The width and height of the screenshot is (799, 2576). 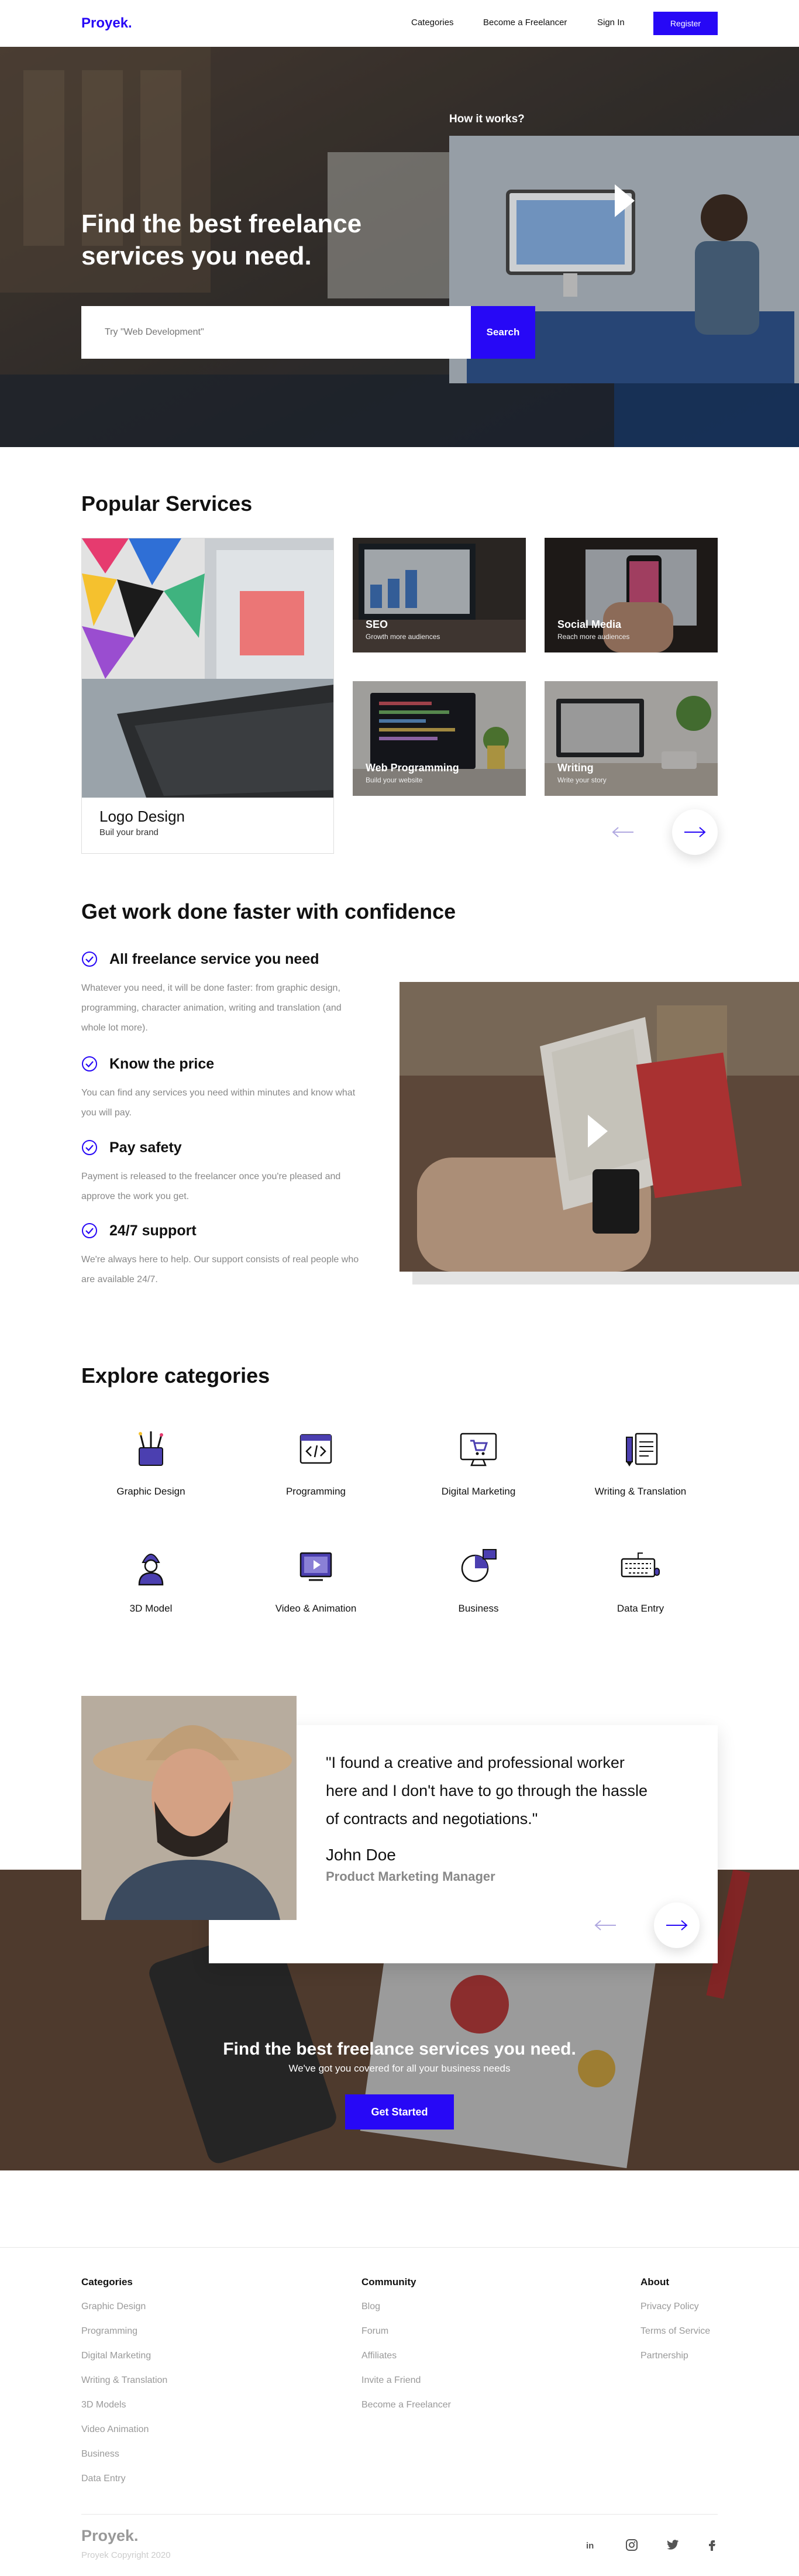 What do you see at coordinates (124, 2380) in the screenshot?
I see `footer-link: Writing & Translation` at bounding box center [124, 2380].